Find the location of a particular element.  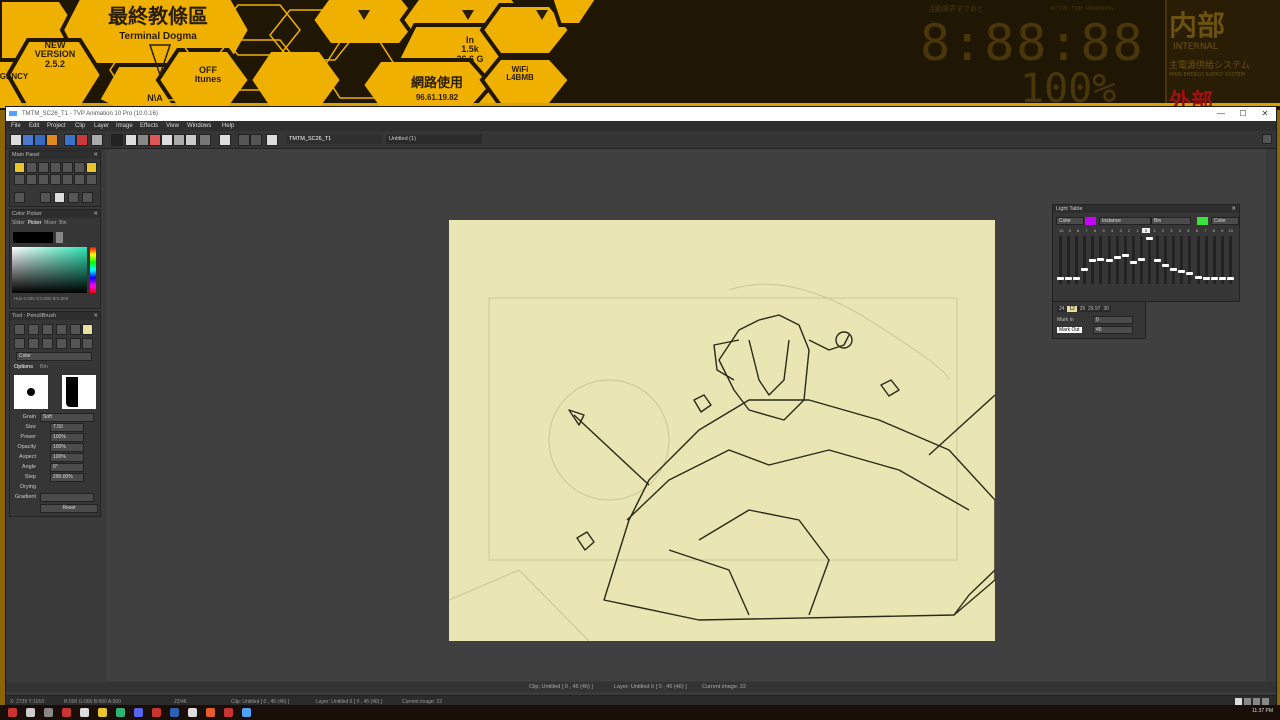

search-icon is located at coordinates (30, 712).